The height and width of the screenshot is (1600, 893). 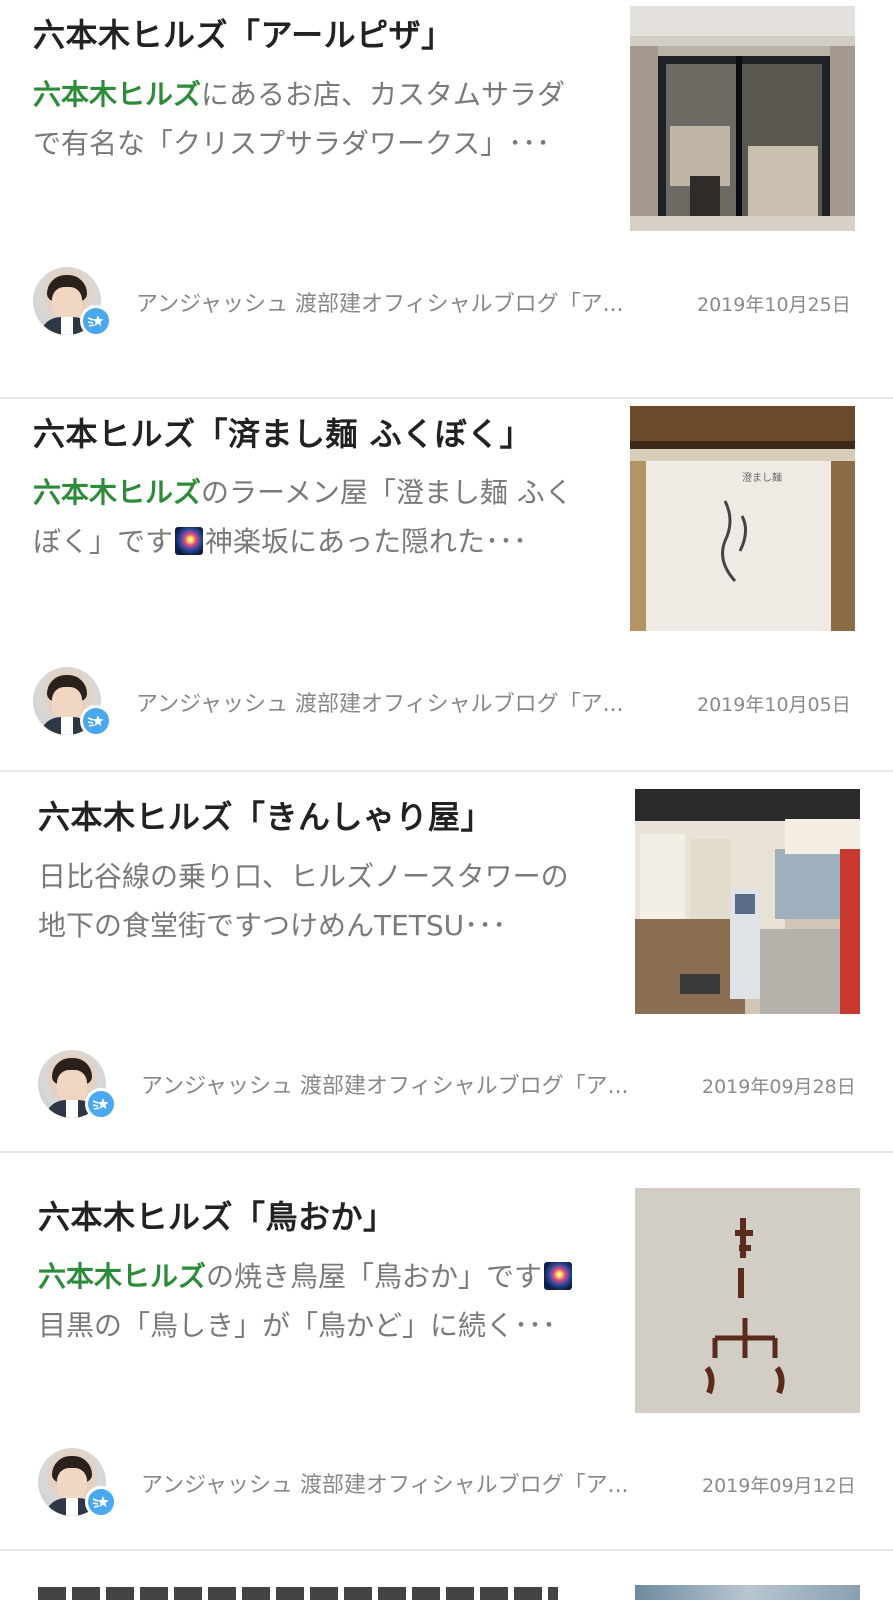 I want to click on description-text-cont: 神楽坂にあった隠れた･･･, so click(x=366, y=541).